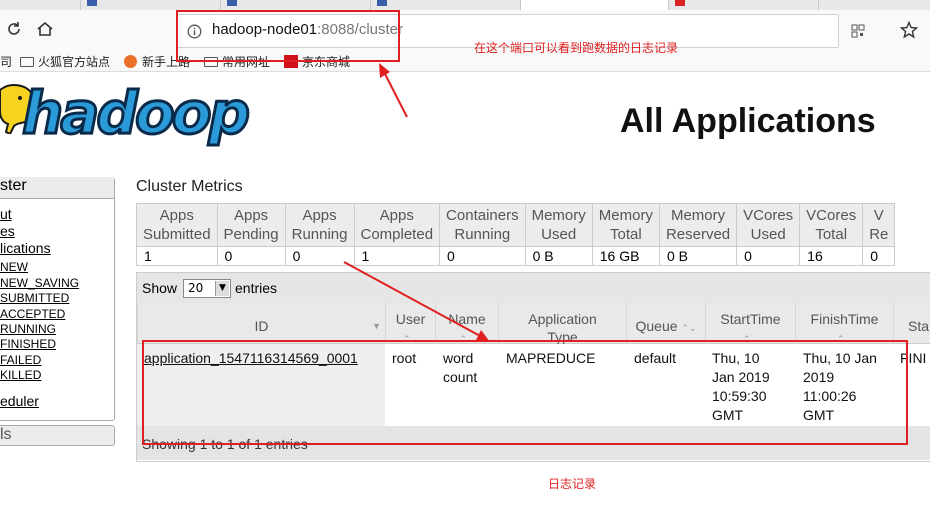 The image size is (930, 509). What do you see at coordinates (32, 314) in the screenshot?
I see `sidebar-state-accepted: ACCEPTED` at bounding box center [32, 314].